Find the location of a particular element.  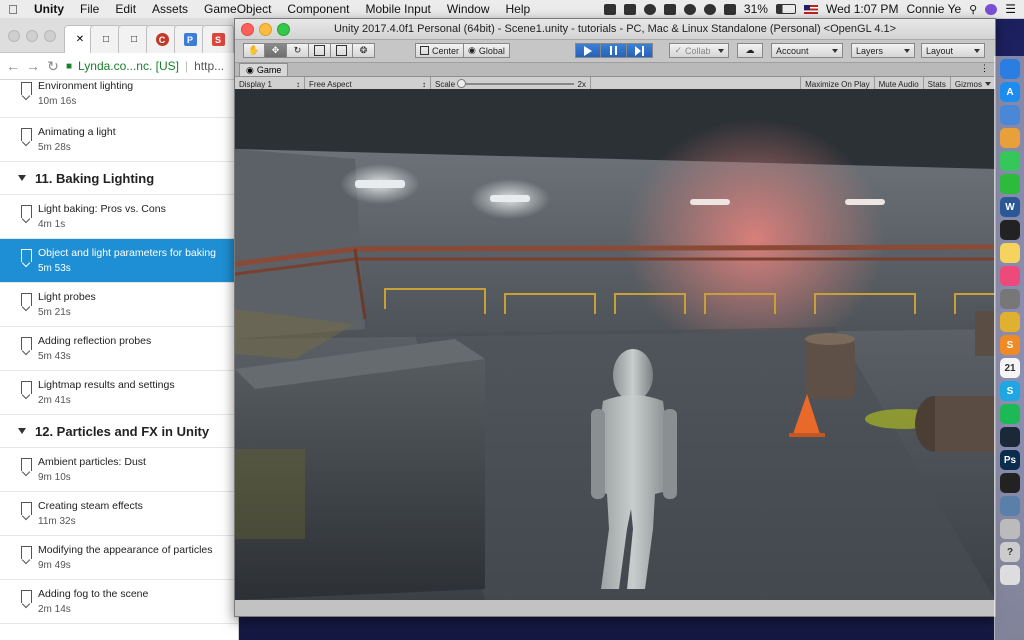

finder-icon is located at coordinates (1010, 529).